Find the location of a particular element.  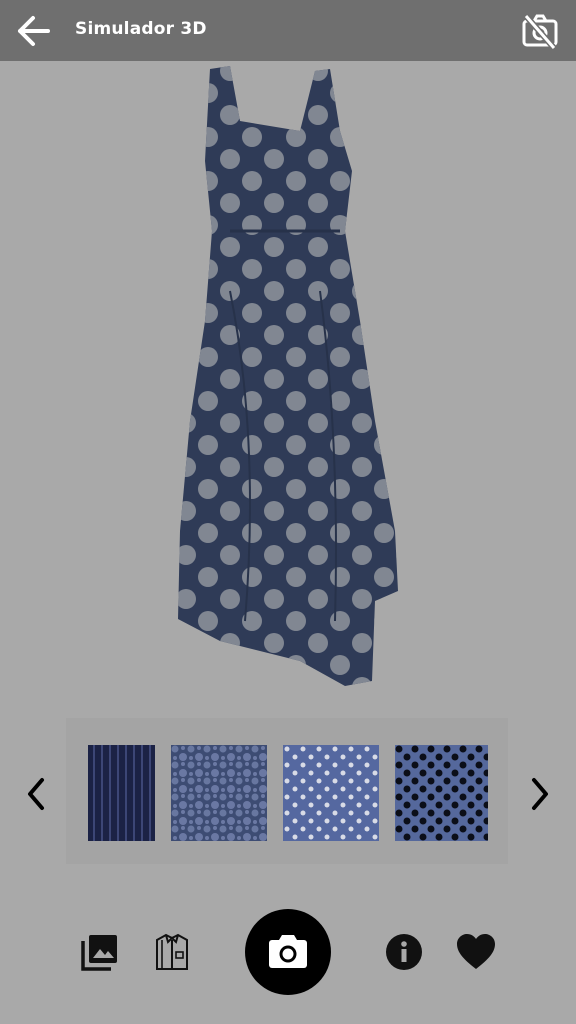

camera-off-icon is located at coordinates (540, 32).